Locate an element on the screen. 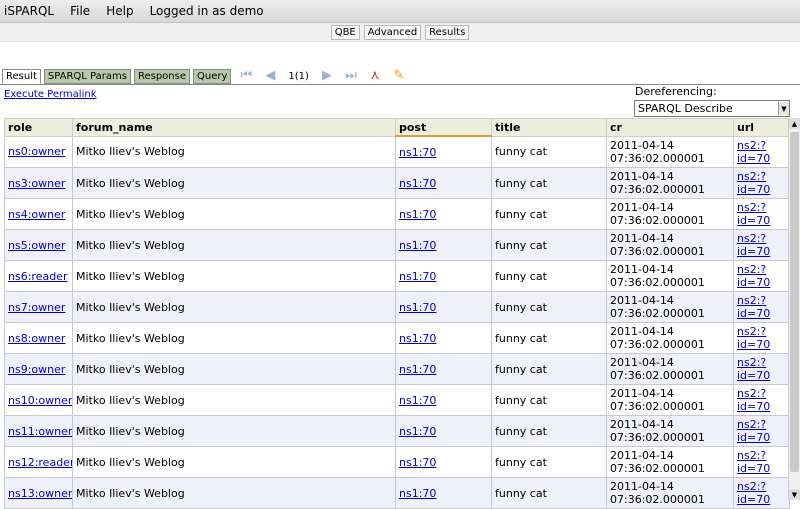 This screenshot has width=800, height=509. last-page-icon: ⏭ is located at coordinates (351, 75).